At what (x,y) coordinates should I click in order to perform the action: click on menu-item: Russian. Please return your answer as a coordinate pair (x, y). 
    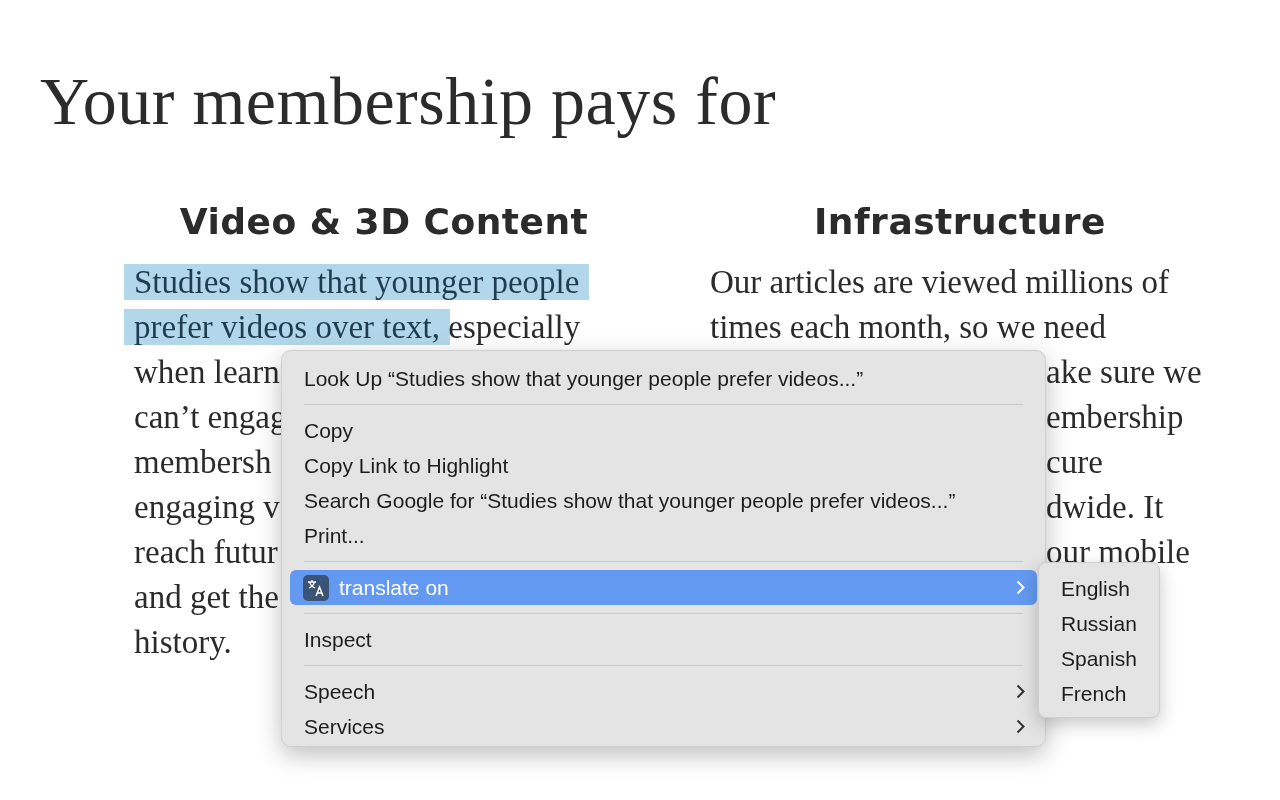
    Looking at the image, I should click on (1099, 623).